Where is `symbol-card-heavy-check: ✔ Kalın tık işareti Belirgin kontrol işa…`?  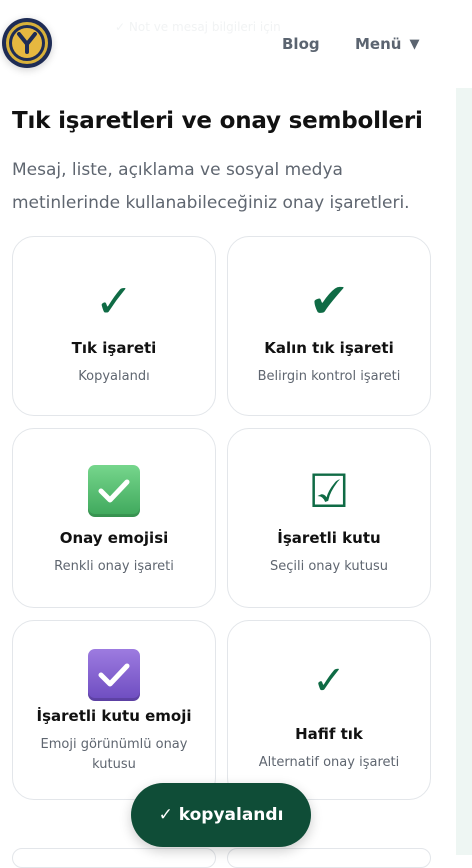
symbol-card-heavy-check: ✔ Kalın tık işareti Belirgin kontrol işa… is located at coordinates (329, 326).